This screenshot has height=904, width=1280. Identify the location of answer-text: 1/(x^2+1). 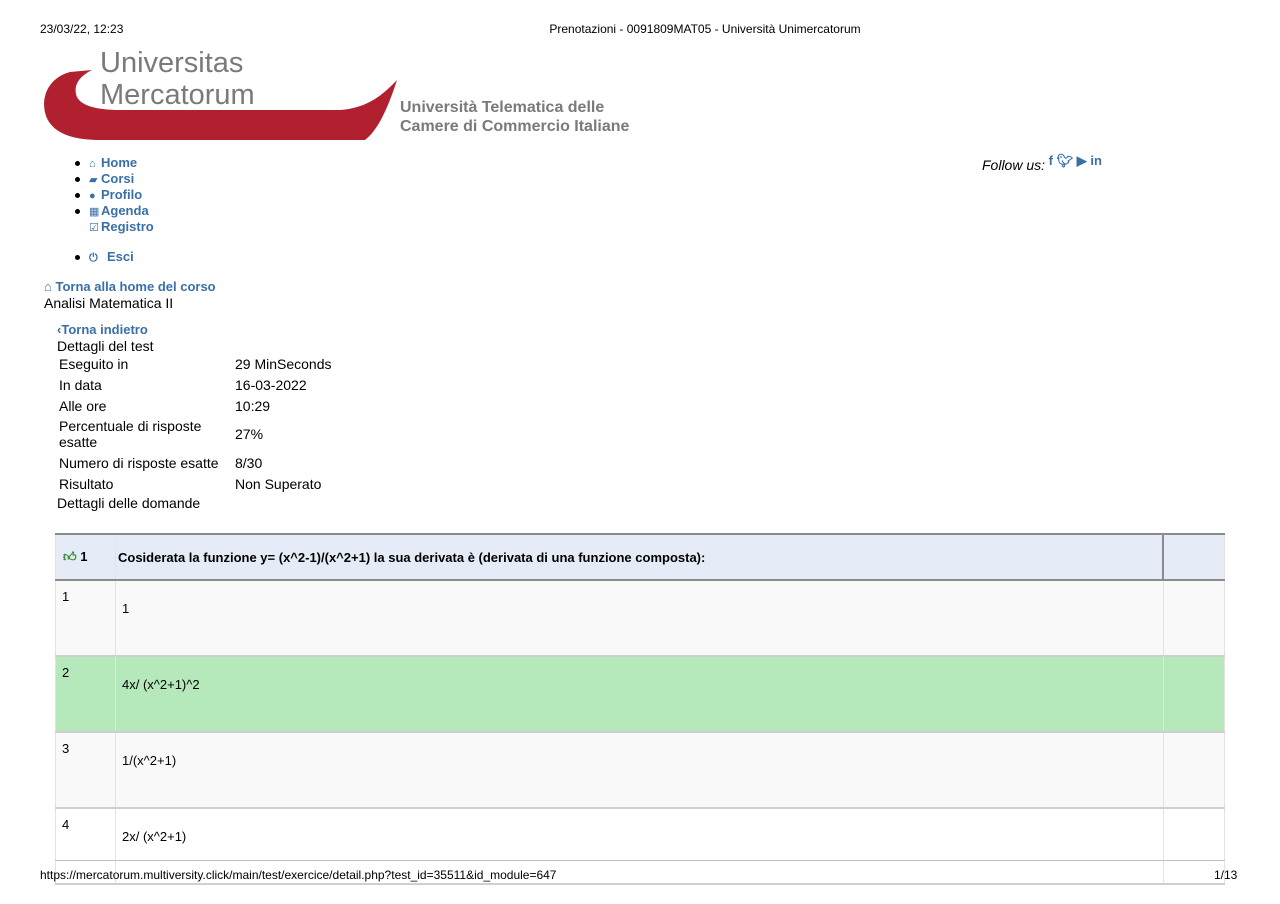
(639, 770).